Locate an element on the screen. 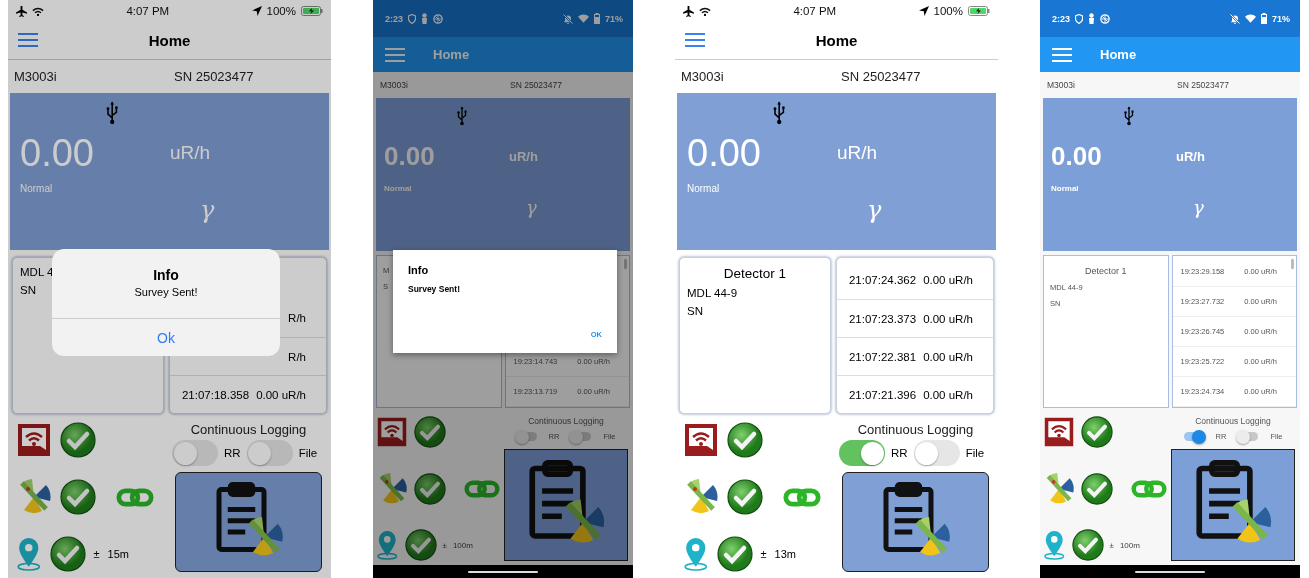 The image size is (1309, 578). gps-accuracy: 15m is located at coordinates (118, 554).